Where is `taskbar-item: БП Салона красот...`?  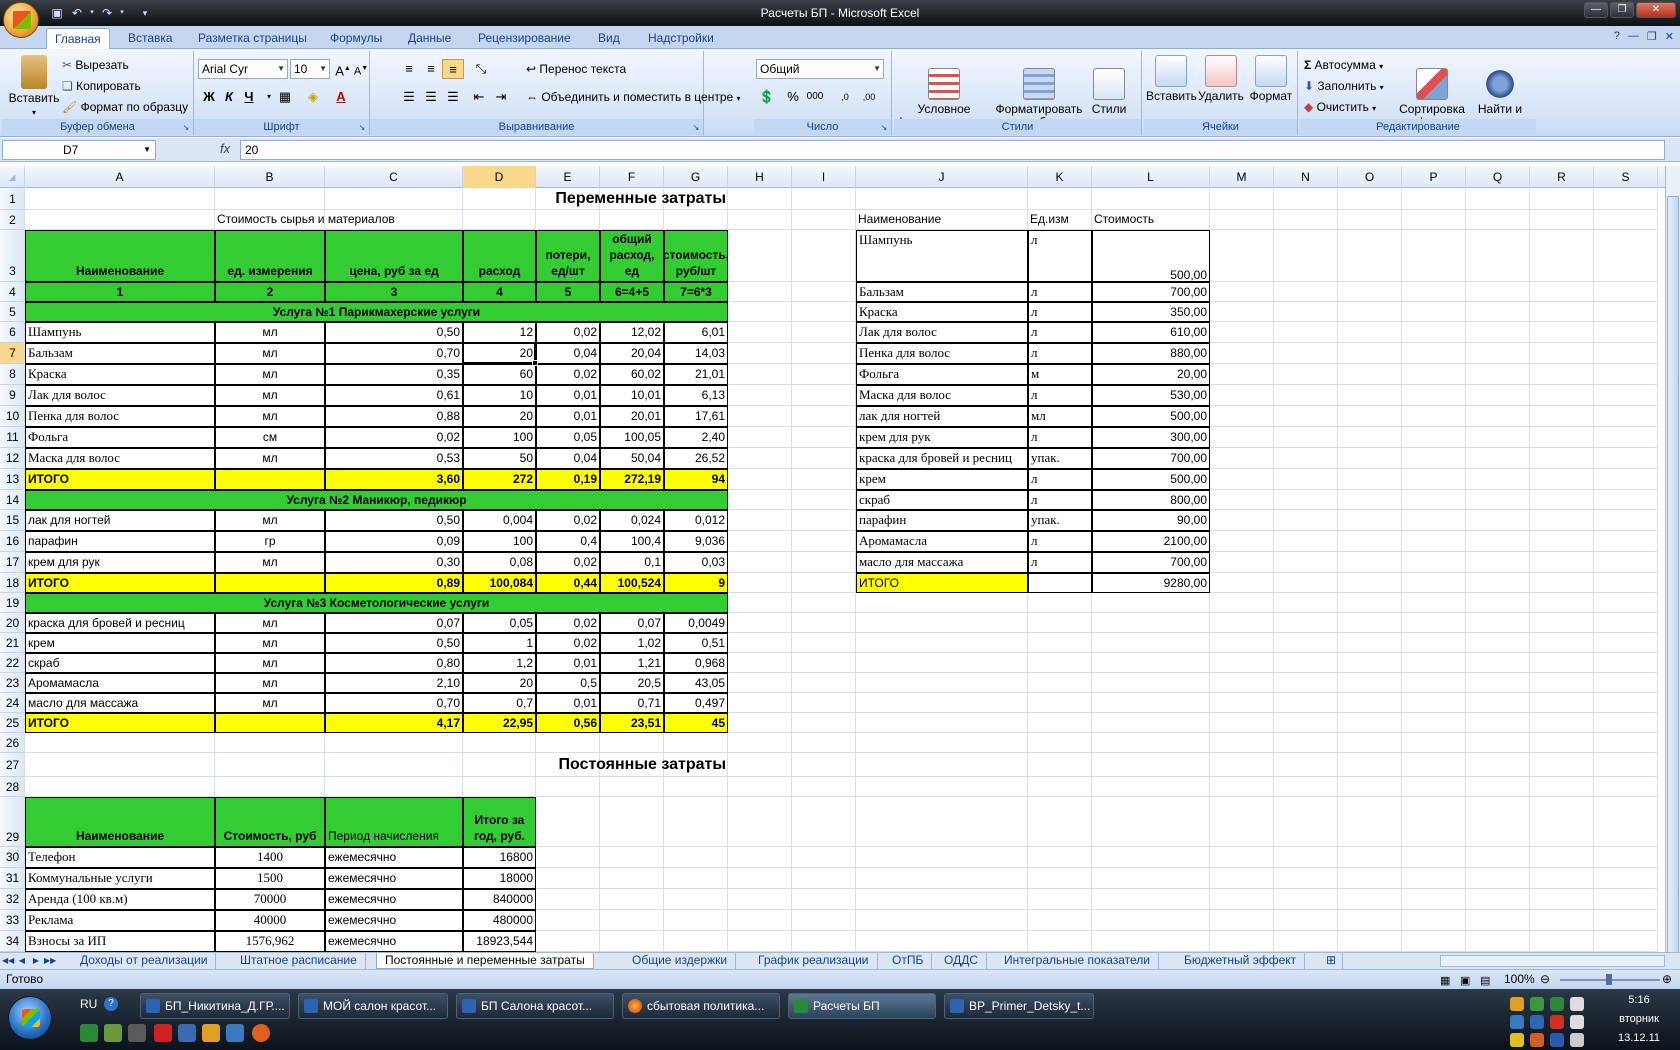 taskbar-item: БП Салона красот... is located at coordinates (535, 1006).